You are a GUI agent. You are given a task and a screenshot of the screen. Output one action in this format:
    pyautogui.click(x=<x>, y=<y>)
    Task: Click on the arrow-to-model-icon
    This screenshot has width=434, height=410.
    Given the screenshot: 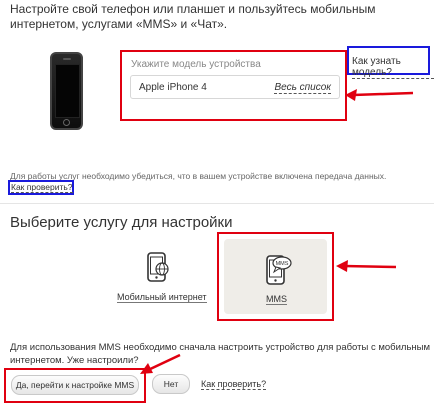 What is the action you would take?
    pyautogui.click(x=379, y=95)
    